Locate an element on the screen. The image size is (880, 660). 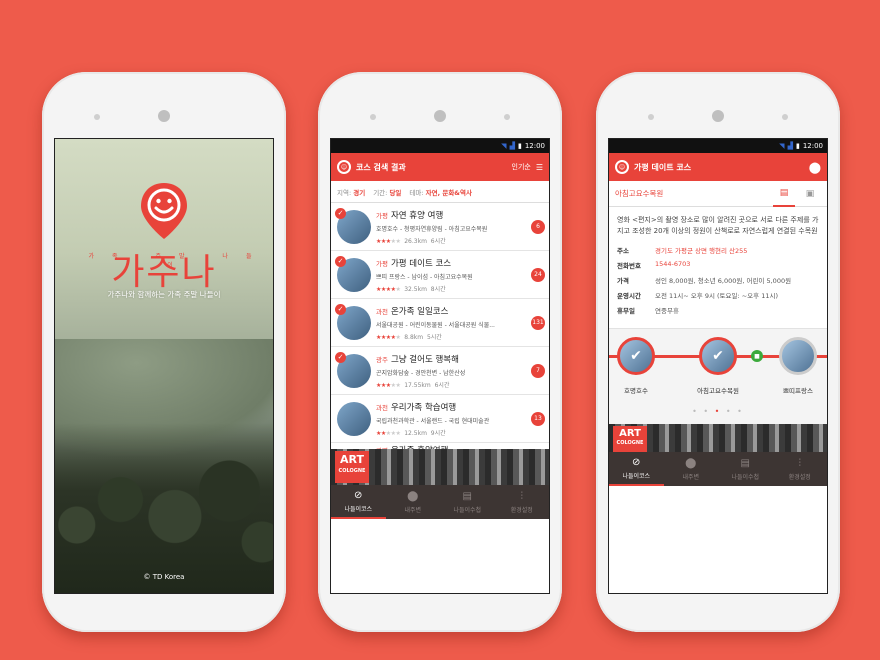
comment-count-badge: 131 is located at coordinates (538, 322).